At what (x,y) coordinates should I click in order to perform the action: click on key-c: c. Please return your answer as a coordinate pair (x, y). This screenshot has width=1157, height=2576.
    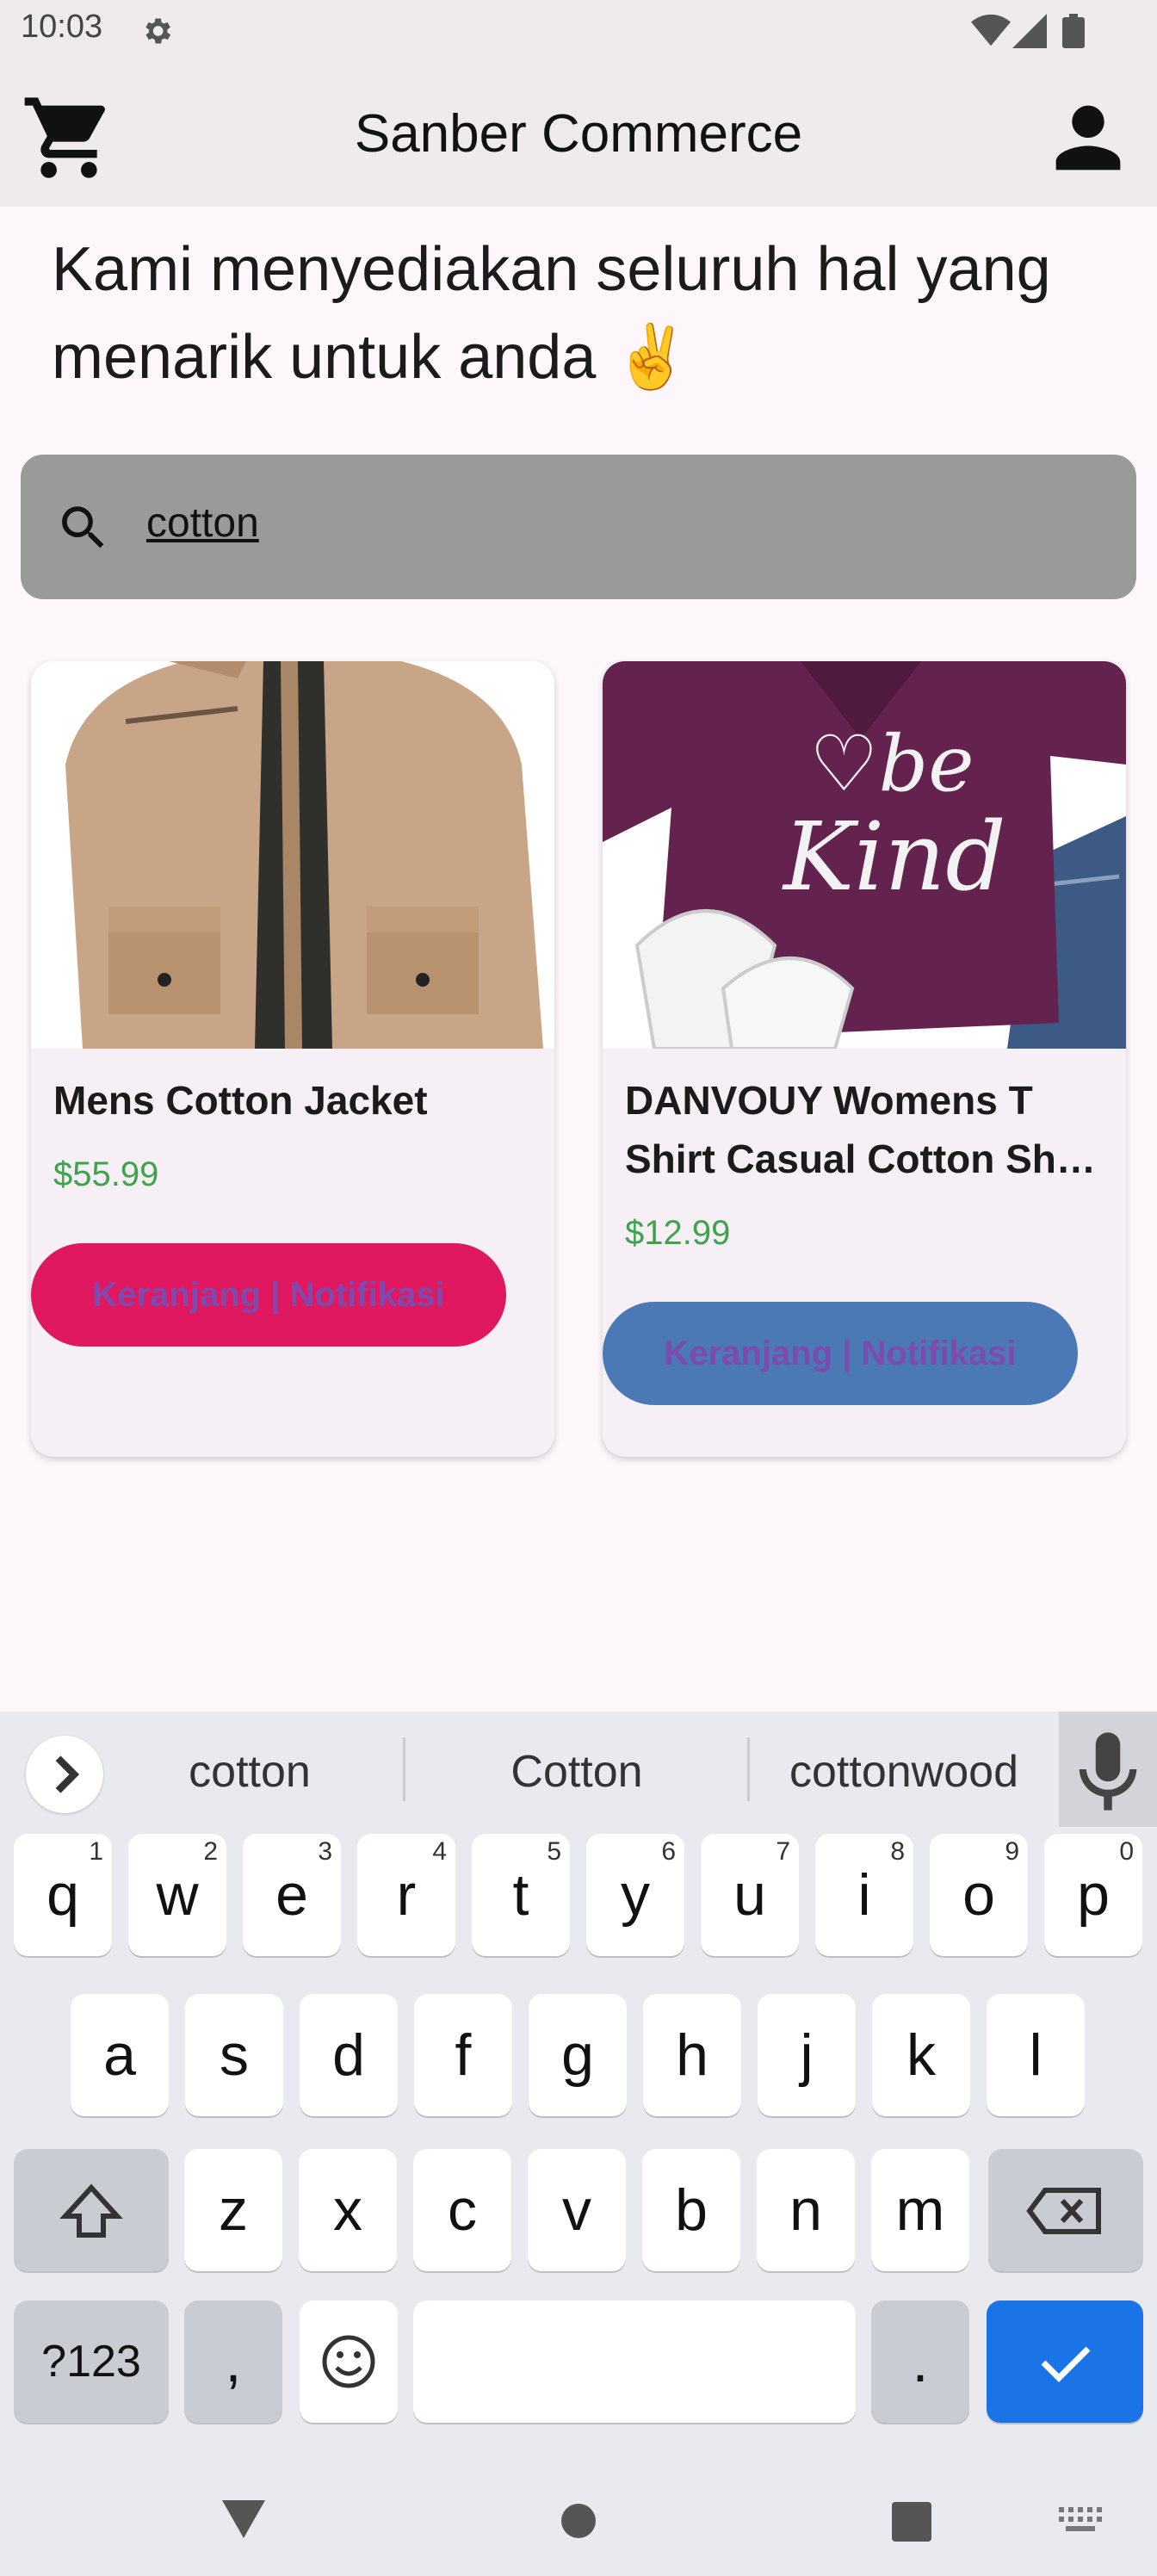
    Looking at the image, I should click on (462, 2210).